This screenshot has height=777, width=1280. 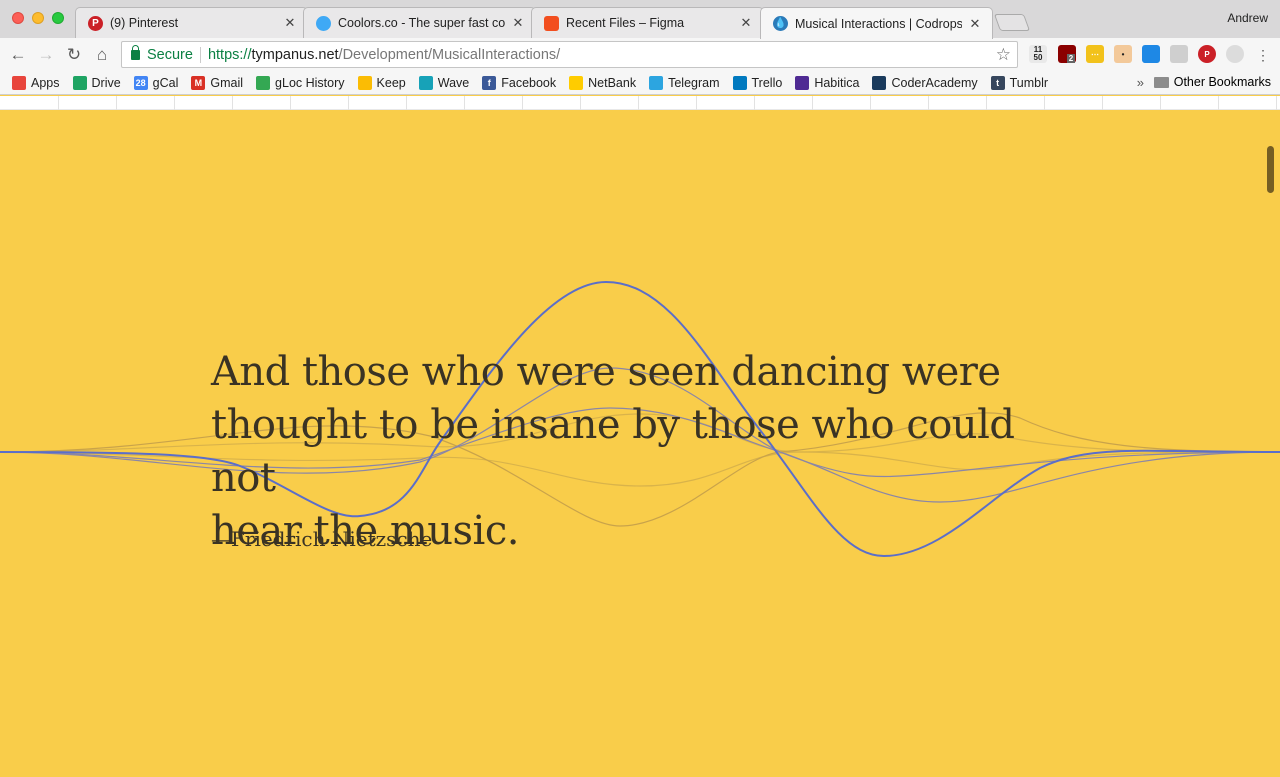 I want to click on tab-pinterest: P (9) Pinterest ✕, so click(x=191, y=22).